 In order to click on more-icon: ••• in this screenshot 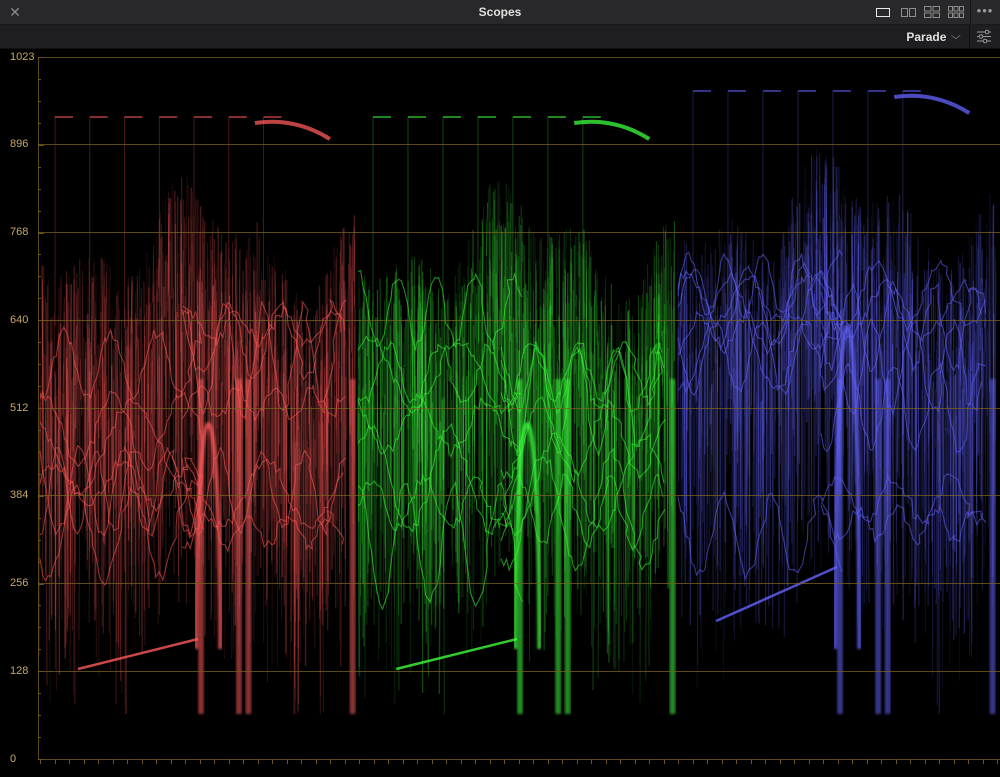, I will do `click(985, 12)`.